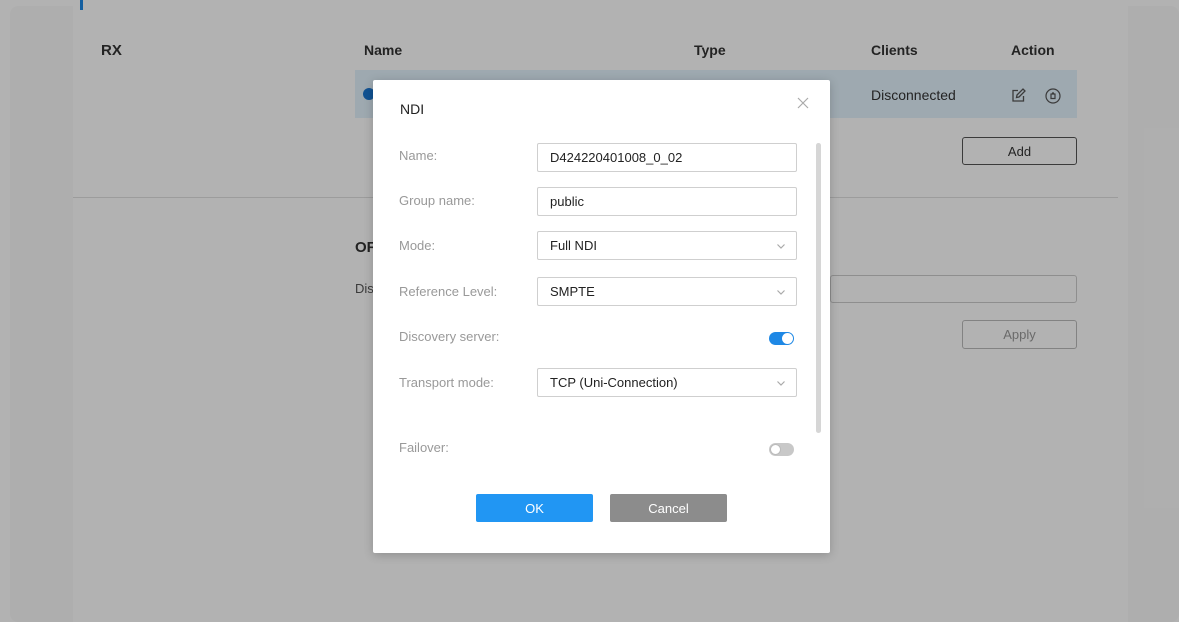  What do you see at coordinates (667, 157) in the screenshot?
I see `name-input: D424220401008_0_02` at bounding box center [667, 157].